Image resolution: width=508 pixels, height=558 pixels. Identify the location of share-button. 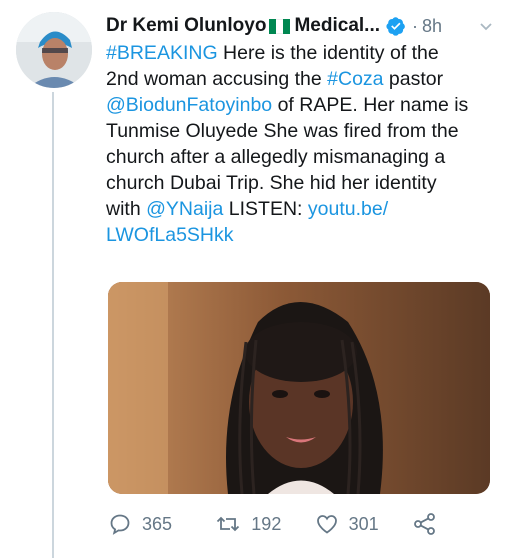
(425, 524).